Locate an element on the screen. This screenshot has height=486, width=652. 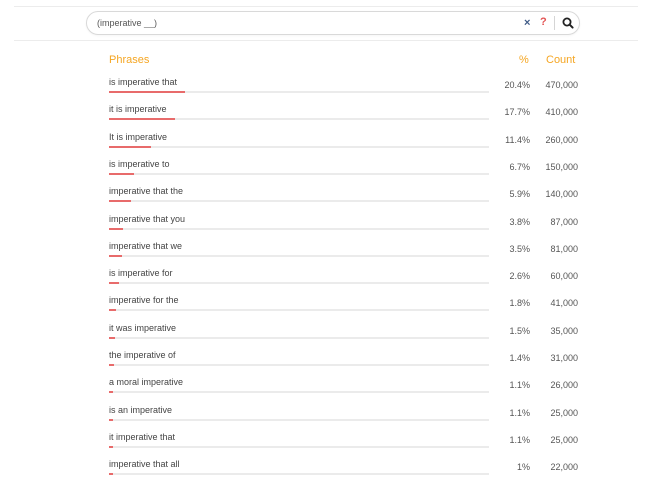
count-value: 260,000 is located at coordinates (561, 139).